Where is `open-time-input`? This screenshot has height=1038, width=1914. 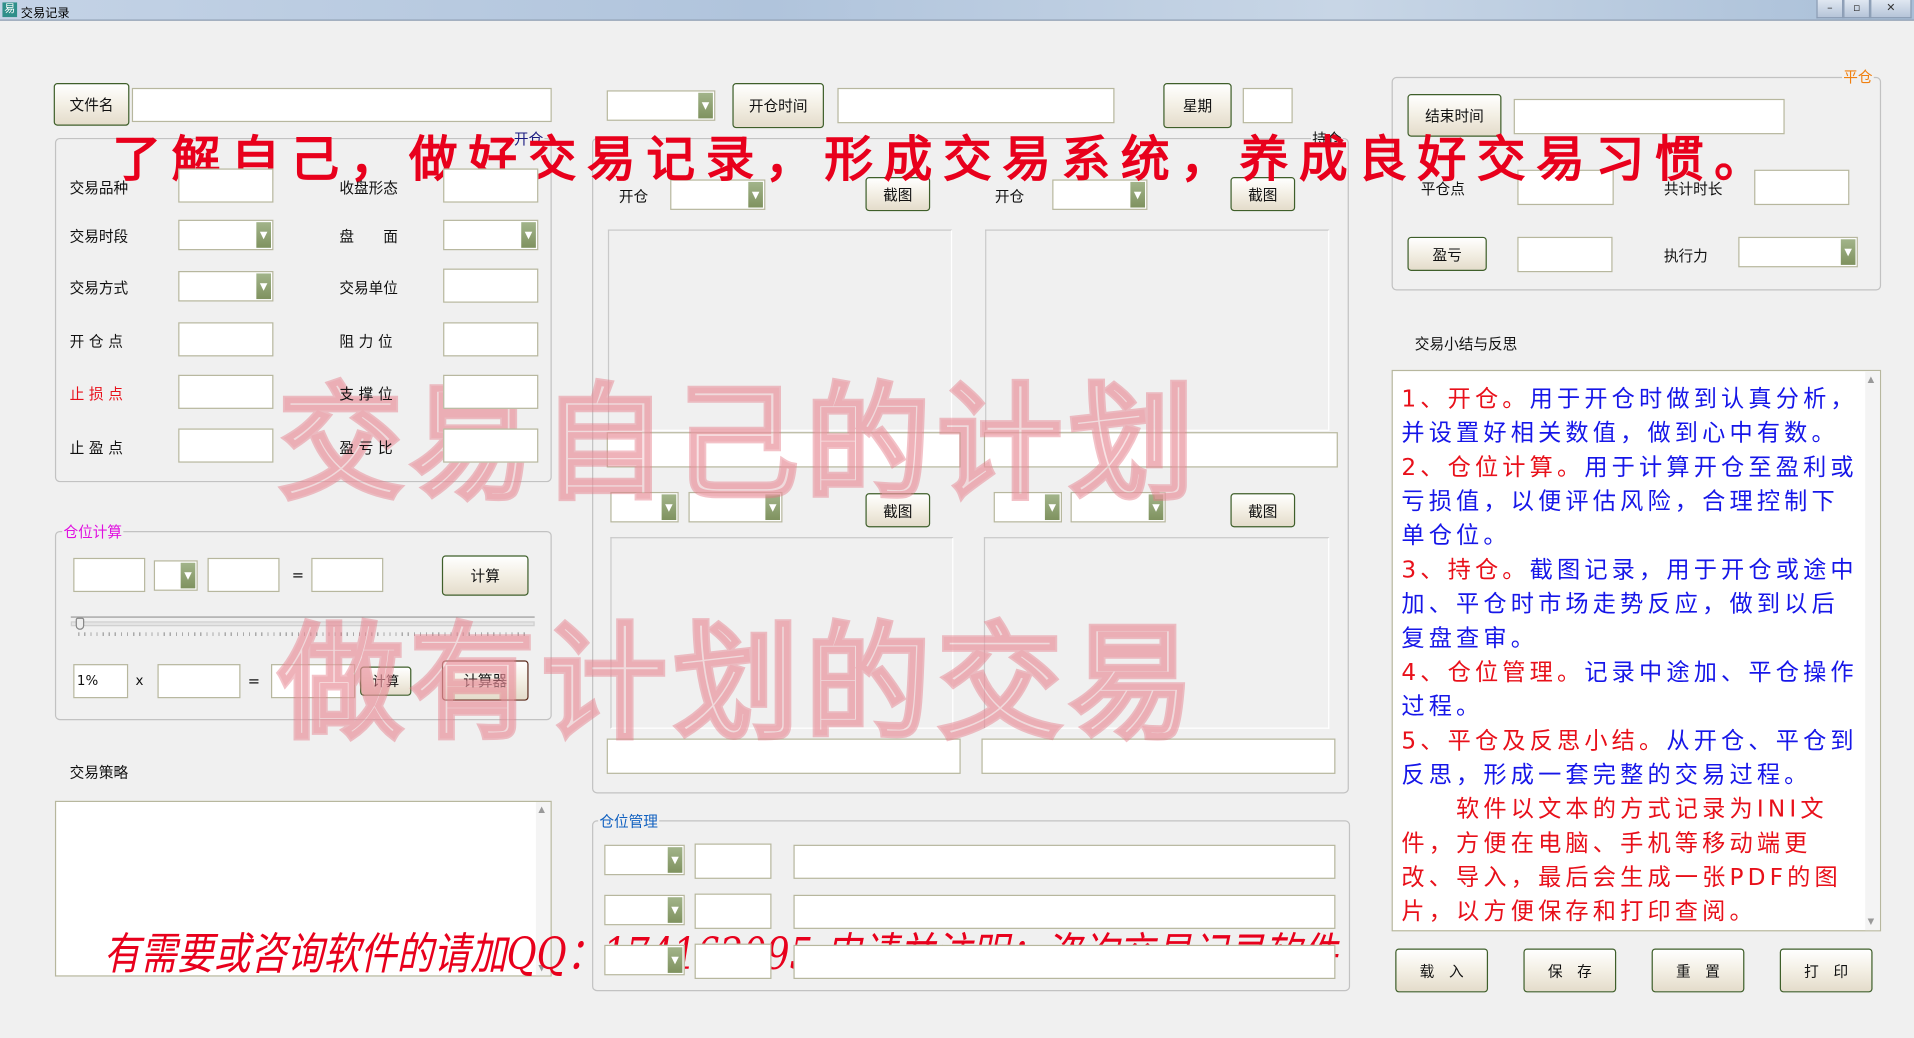 open-time-input is located at coordinates (976, 105).